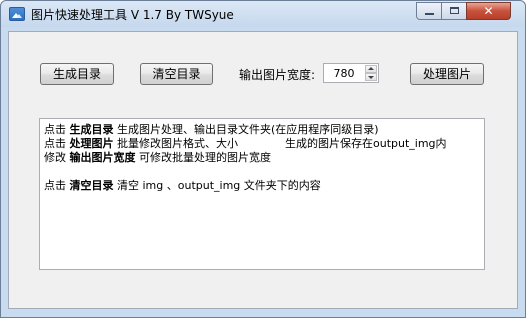 Image resolution: width=526 pixels, height=318 pixels. Describe the element at coordinates (91, 129) in the screenshot. I see `instruction-keyword: 生成目录` at that location.